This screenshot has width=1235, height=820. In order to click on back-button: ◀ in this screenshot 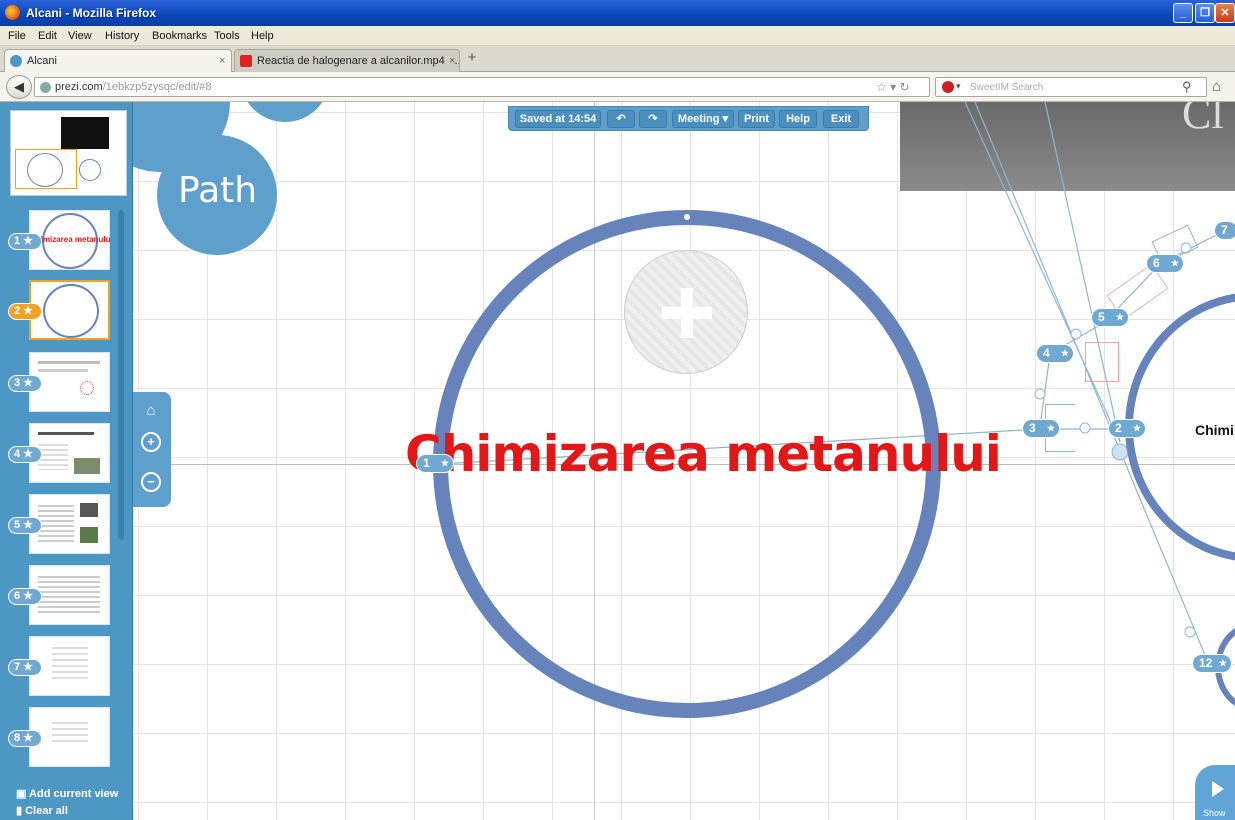, I will do `click(19, 87)`.